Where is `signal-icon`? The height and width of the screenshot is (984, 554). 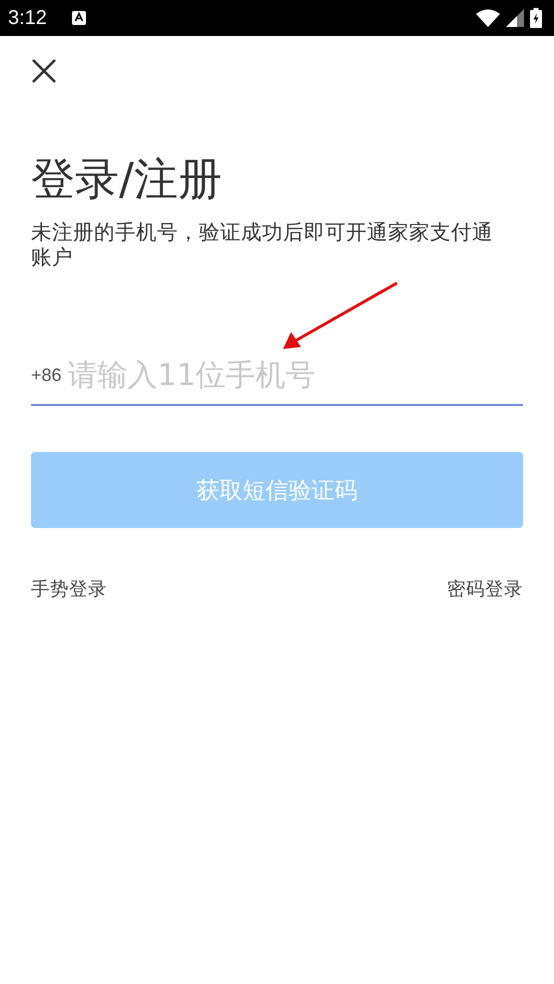
signal-icon is located at coordinates (515, 18).